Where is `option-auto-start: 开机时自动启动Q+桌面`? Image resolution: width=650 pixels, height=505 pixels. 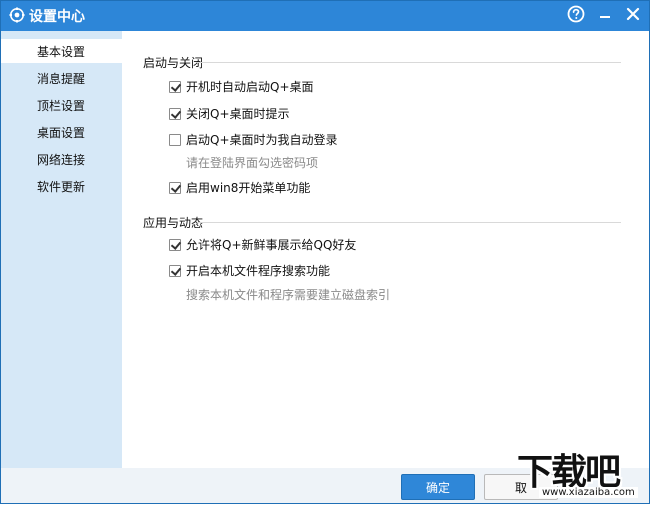
option-auto-start: 开机时自动启动Q+桌面 is located at coordinates (241, 86).